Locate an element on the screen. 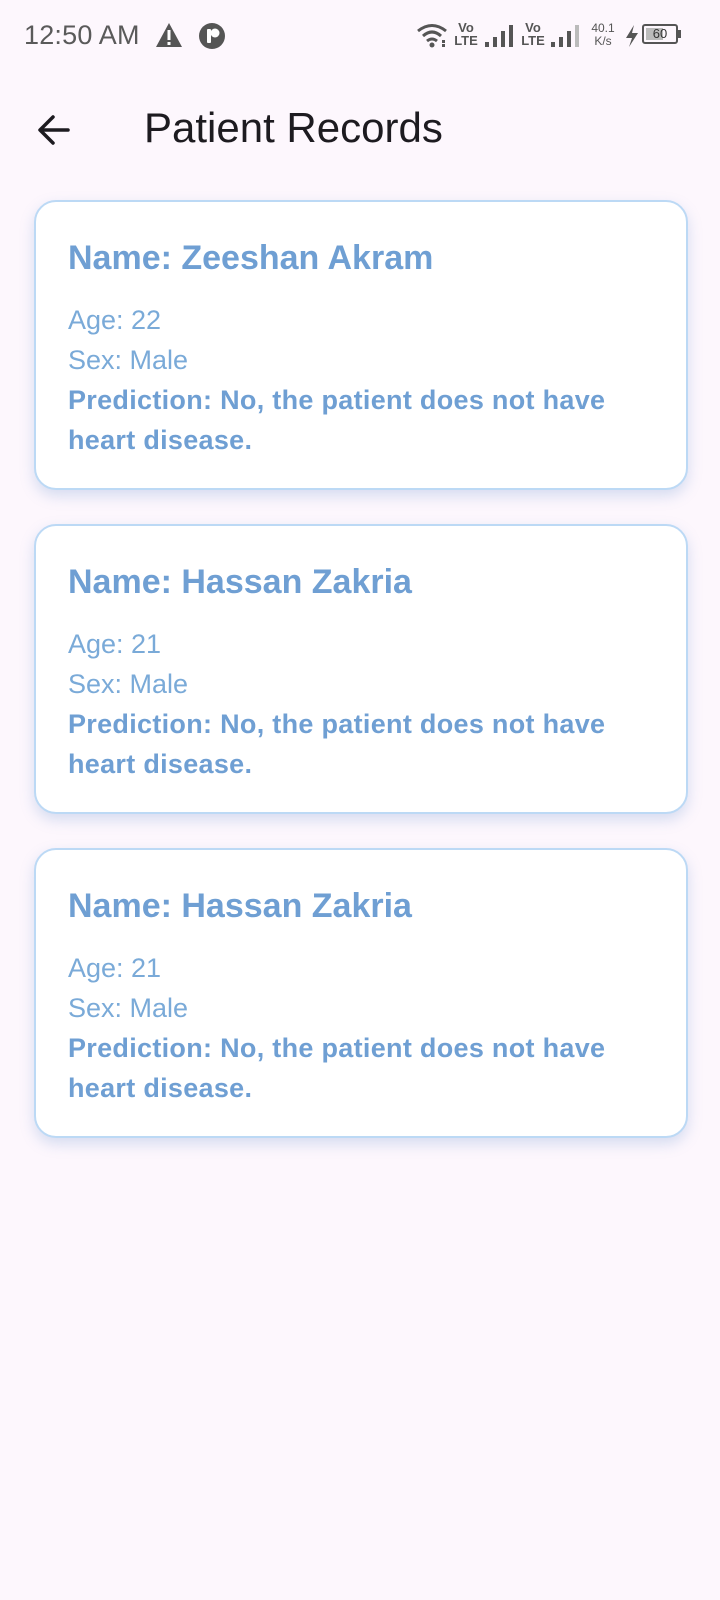 This screenshot has height=1600, width=720. back-button is located at coordinates (54, 130).